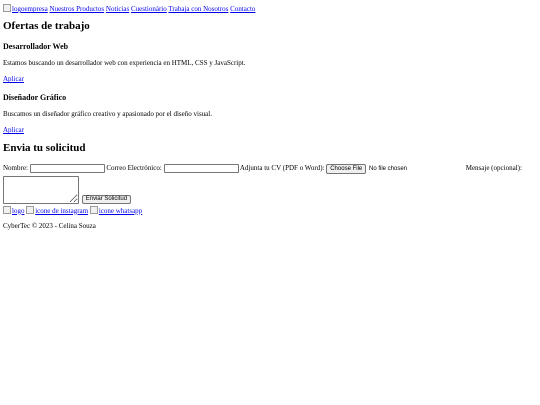 The height and width of the screenshot is (405, 540). What do you see at coordinates (35, 97) in the screenshot?
I see `job-title: Diseñador Gráfico` at bounding box center [35, 97].